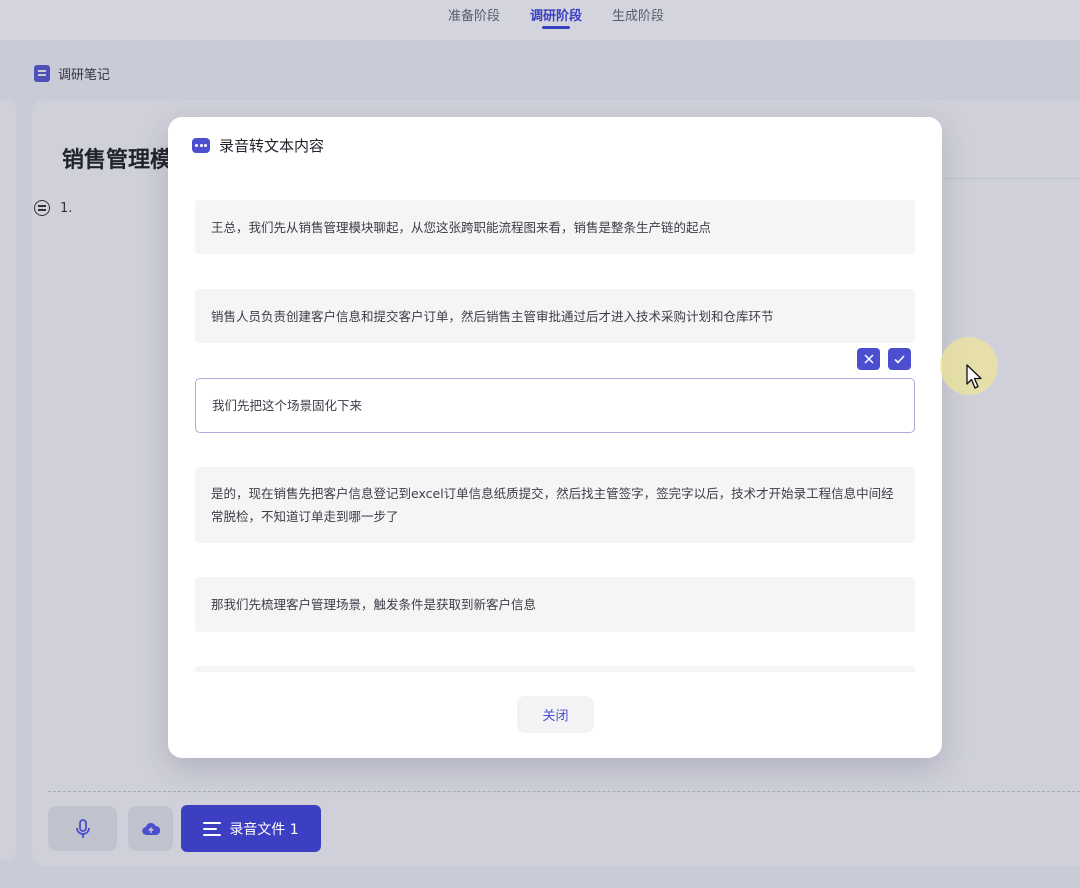 Image resolution: width=1080 pixels, height=888 pixels. What do you see at coordinates (638, 17) in the screenshot?
I see `tab-generation: 生成阶段` at bounding box center [638, 17].